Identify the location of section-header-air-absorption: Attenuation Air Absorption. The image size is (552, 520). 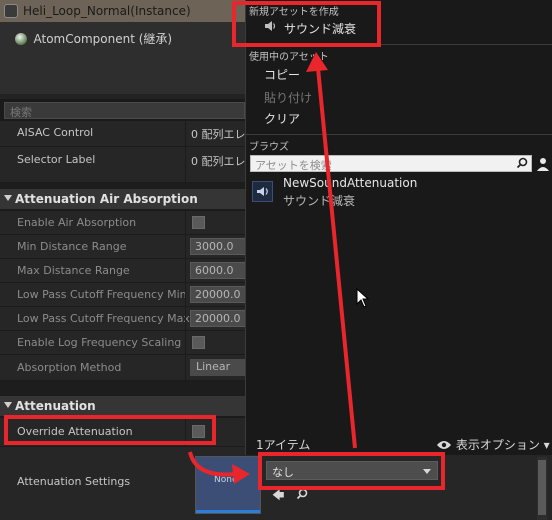
(122, 199).